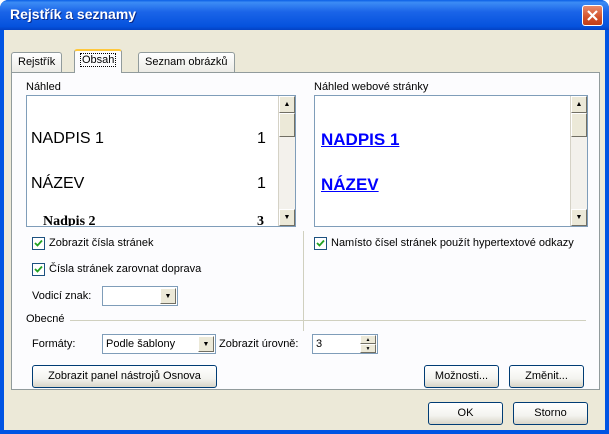 This screenshot has height=434, width=609. Describe the element at coordinates (371, 87) in the screenshot. I see `web-preview-label: Náhled webové stránky` at that location.